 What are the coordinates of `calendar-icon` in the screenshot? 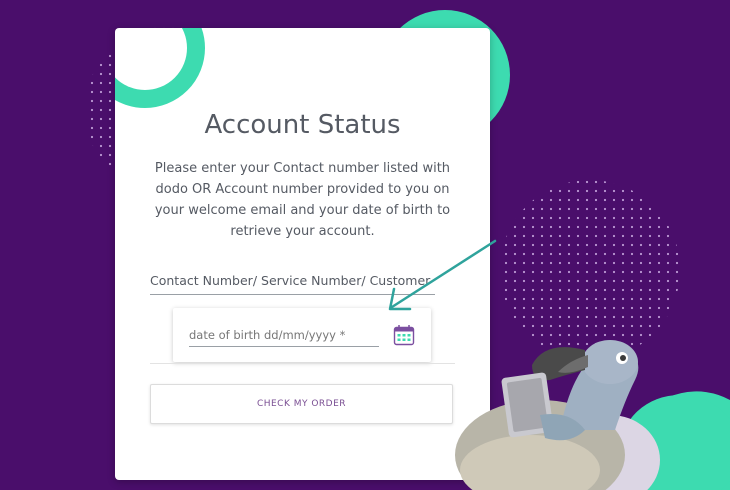 It's located at (404, 335).